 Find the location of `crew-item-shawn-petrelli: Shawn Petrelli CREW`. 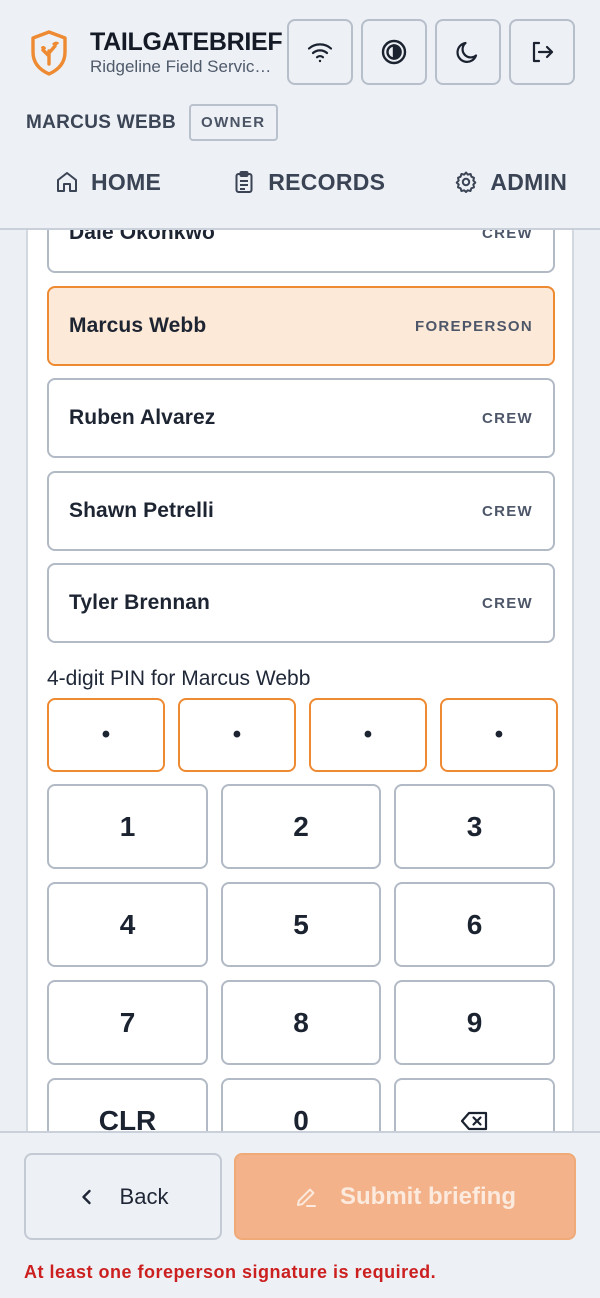

crew-item-shawn-petrelli: Shawn Petrelli CREW is located at coordinates (301, 511).